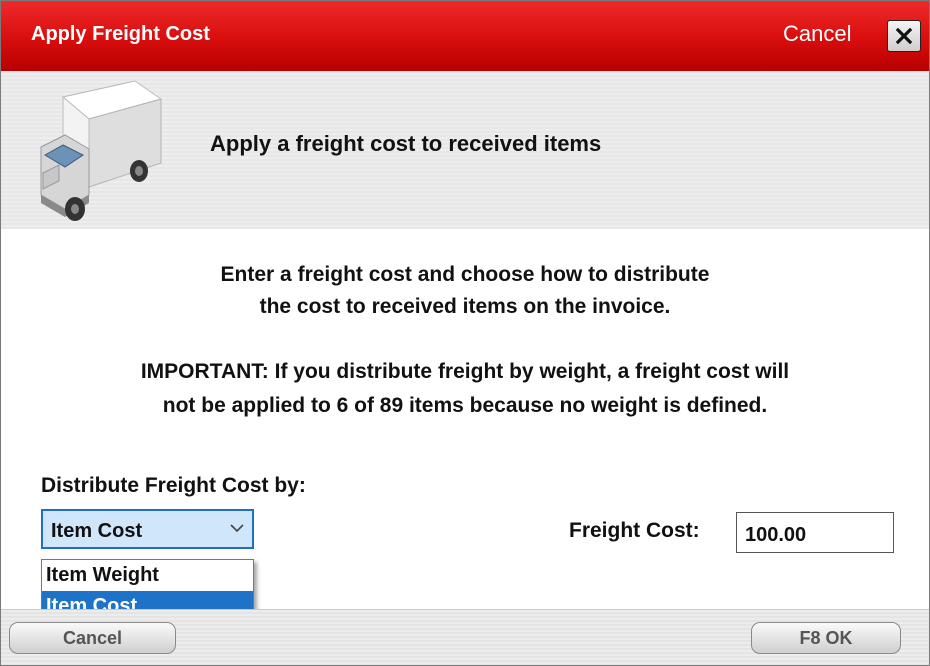 This screenshot has height=666, width=930. I want to click on truck-icon, so click(101, 150).